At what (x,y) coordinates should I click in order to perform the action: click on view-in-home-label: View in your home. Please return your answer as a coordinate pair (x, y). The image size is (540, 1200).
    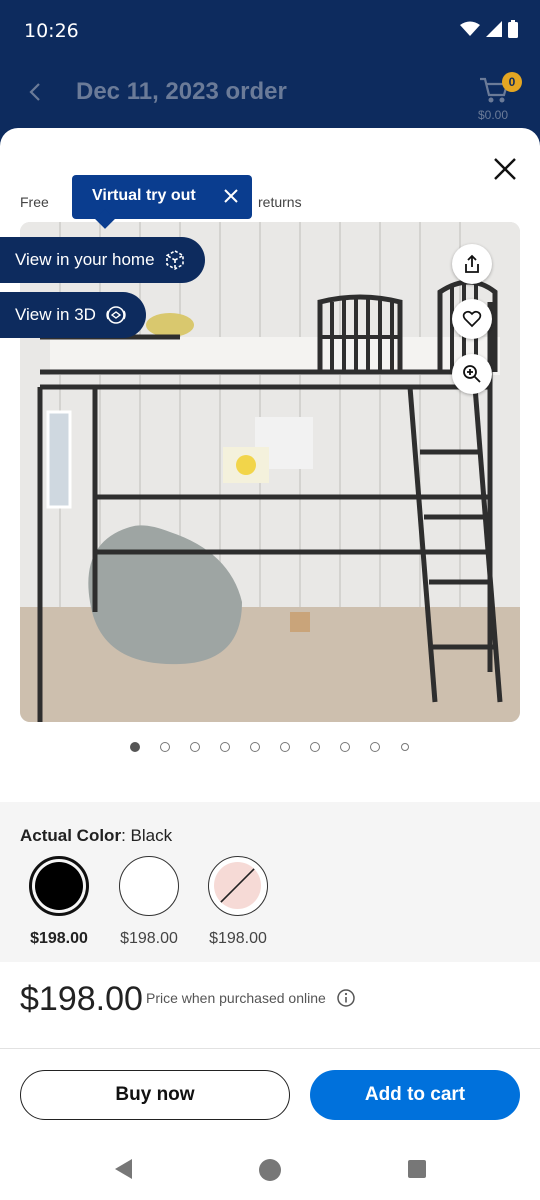
    Looking at the image, I should click on (85, 259).